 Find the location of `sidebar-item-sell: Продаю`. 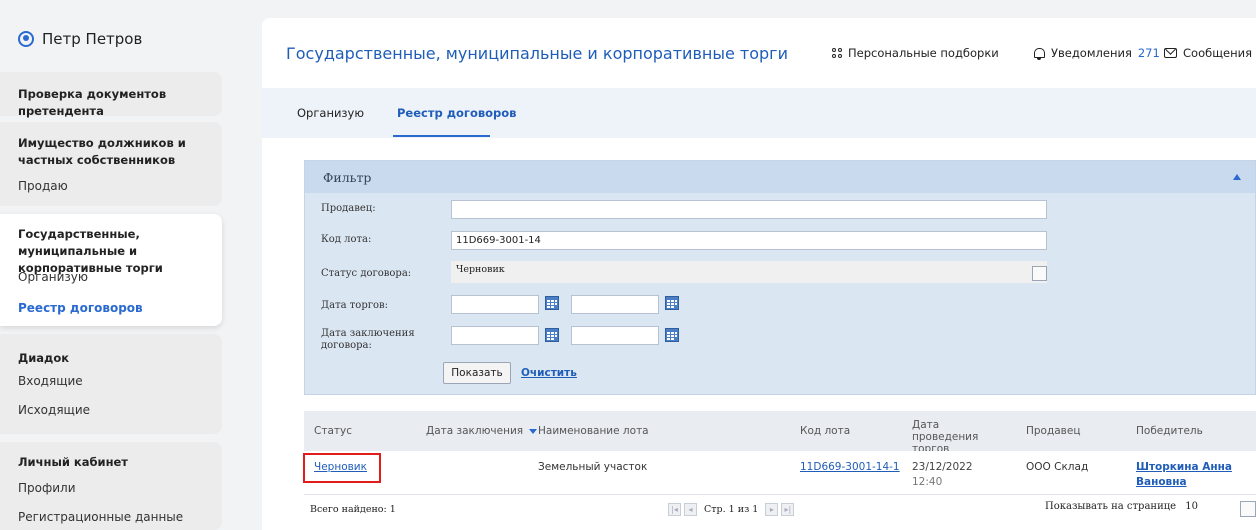

sidebar-item-sell: Продаю is located at coordinates (43, 186).